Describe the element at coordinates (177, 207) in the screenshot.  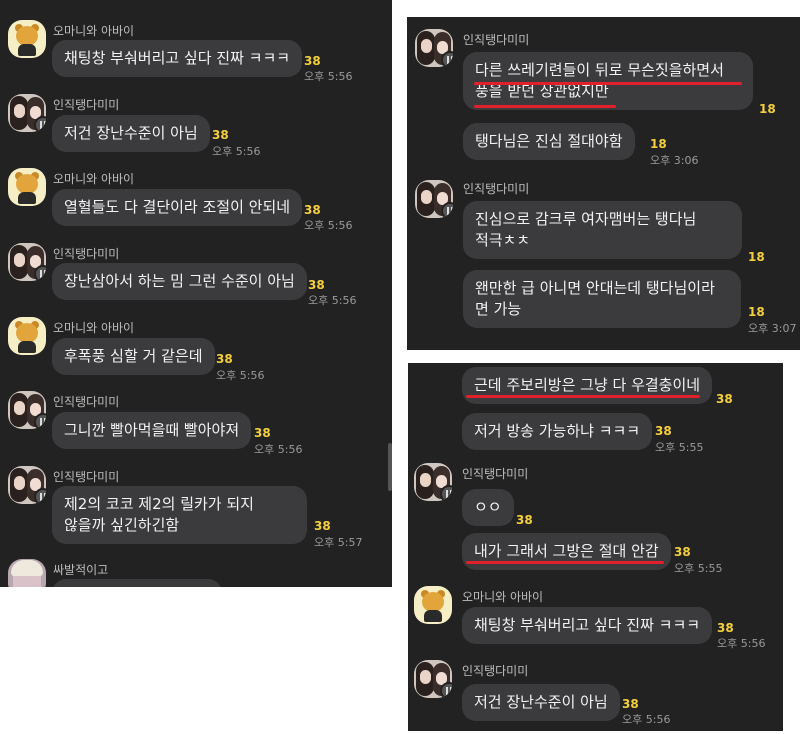
I see `message-bubble: 열혈들도 다 결단이라 조절이 안되네` at that location.